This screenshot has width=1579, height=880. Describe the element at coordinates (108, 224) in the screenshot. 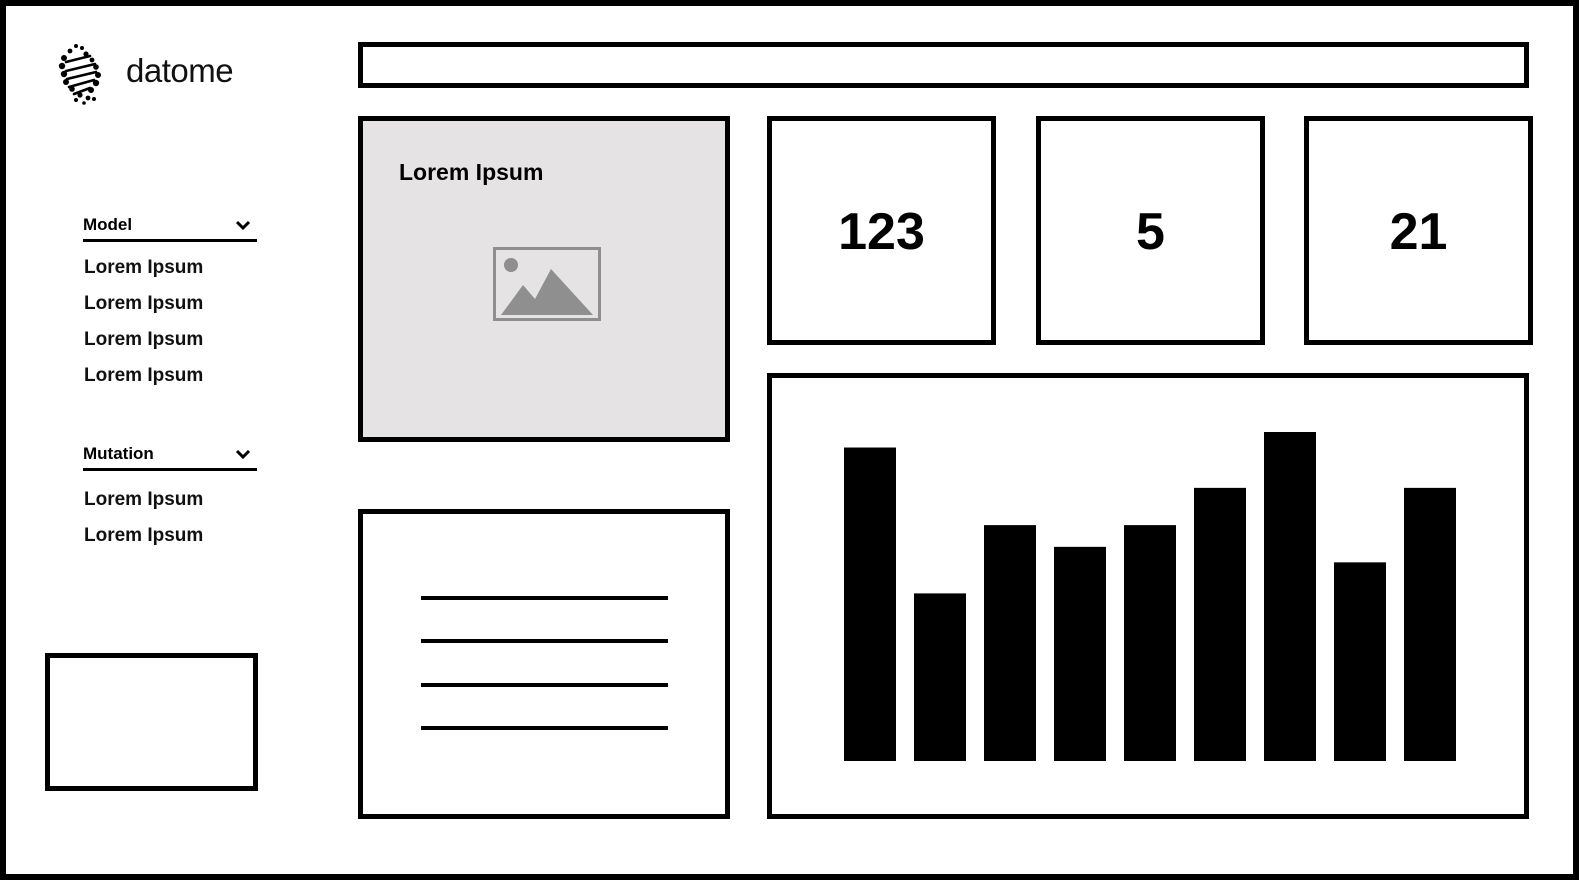

I see `model-section-title: Model` at that location.